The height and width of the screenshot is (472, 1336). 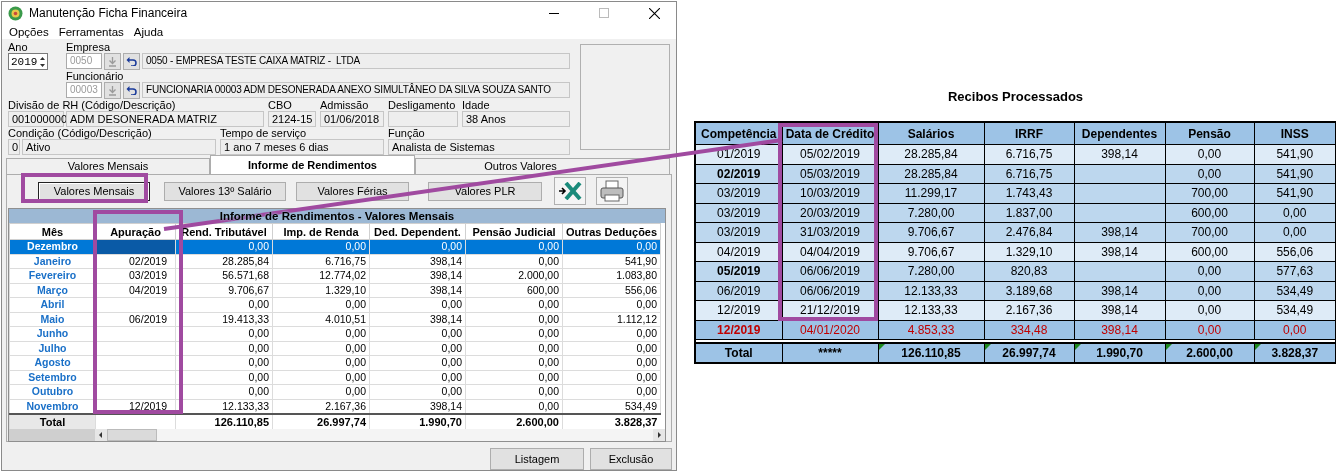 What do you see at coordinates (225, 191) in the screenshot?
I see `action-button: Valores 13º Salário` at bounding box center [225, 191].